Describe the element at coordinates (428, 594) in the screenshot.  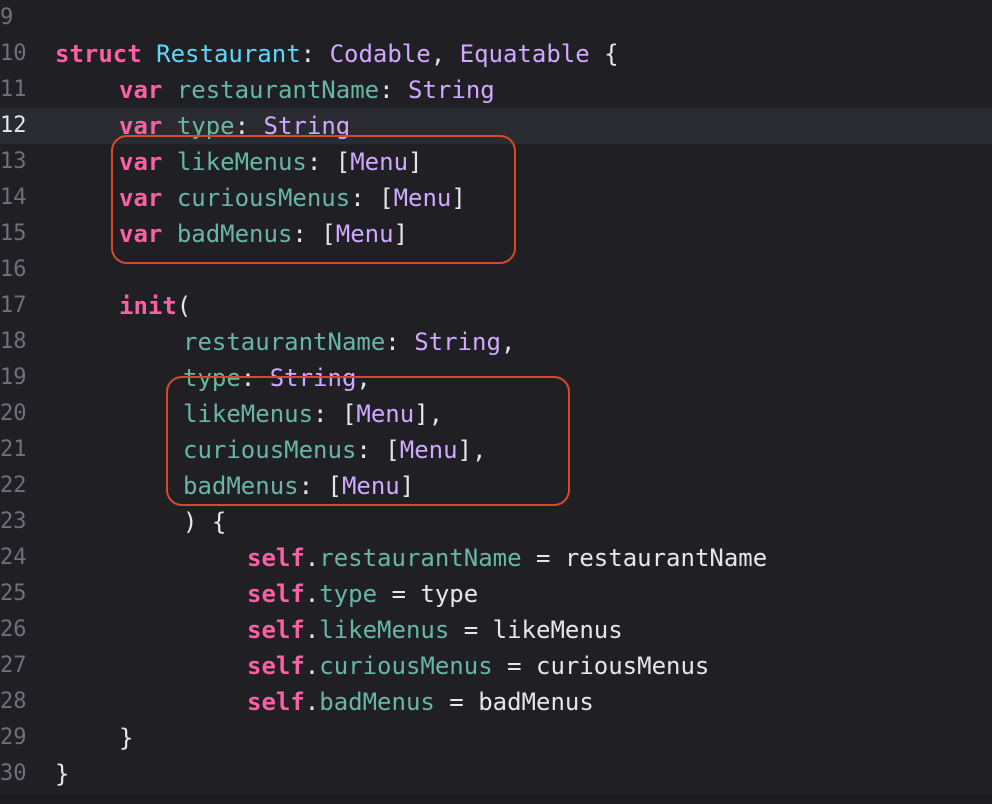
I see `code-token: = type` at that location.